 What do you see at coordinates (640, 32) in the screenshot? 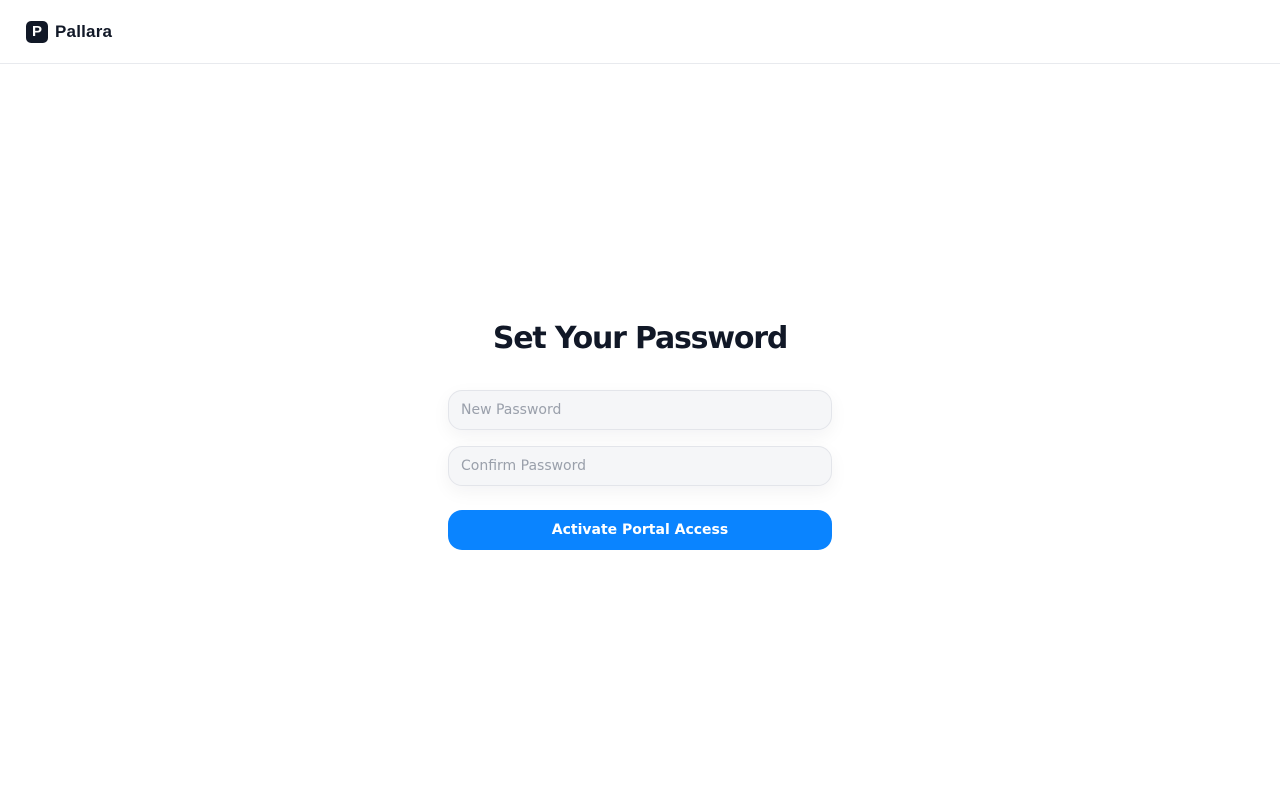
I see `top-navbar: P Pallara` at bounding box center [640, 32].